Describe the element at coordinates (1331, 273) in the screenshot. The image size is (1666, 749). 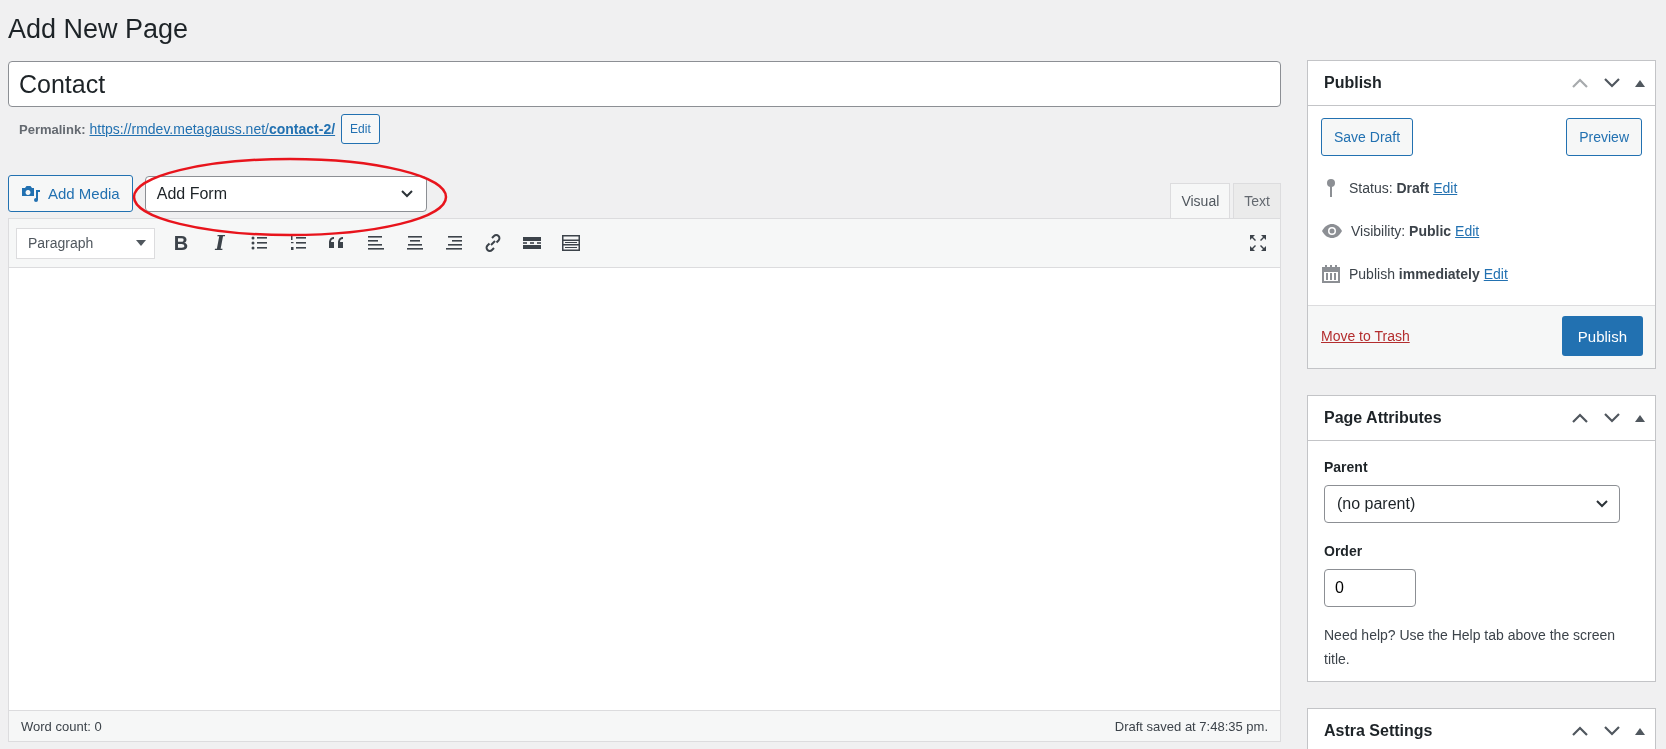
I see `calendar-icon` at that location.